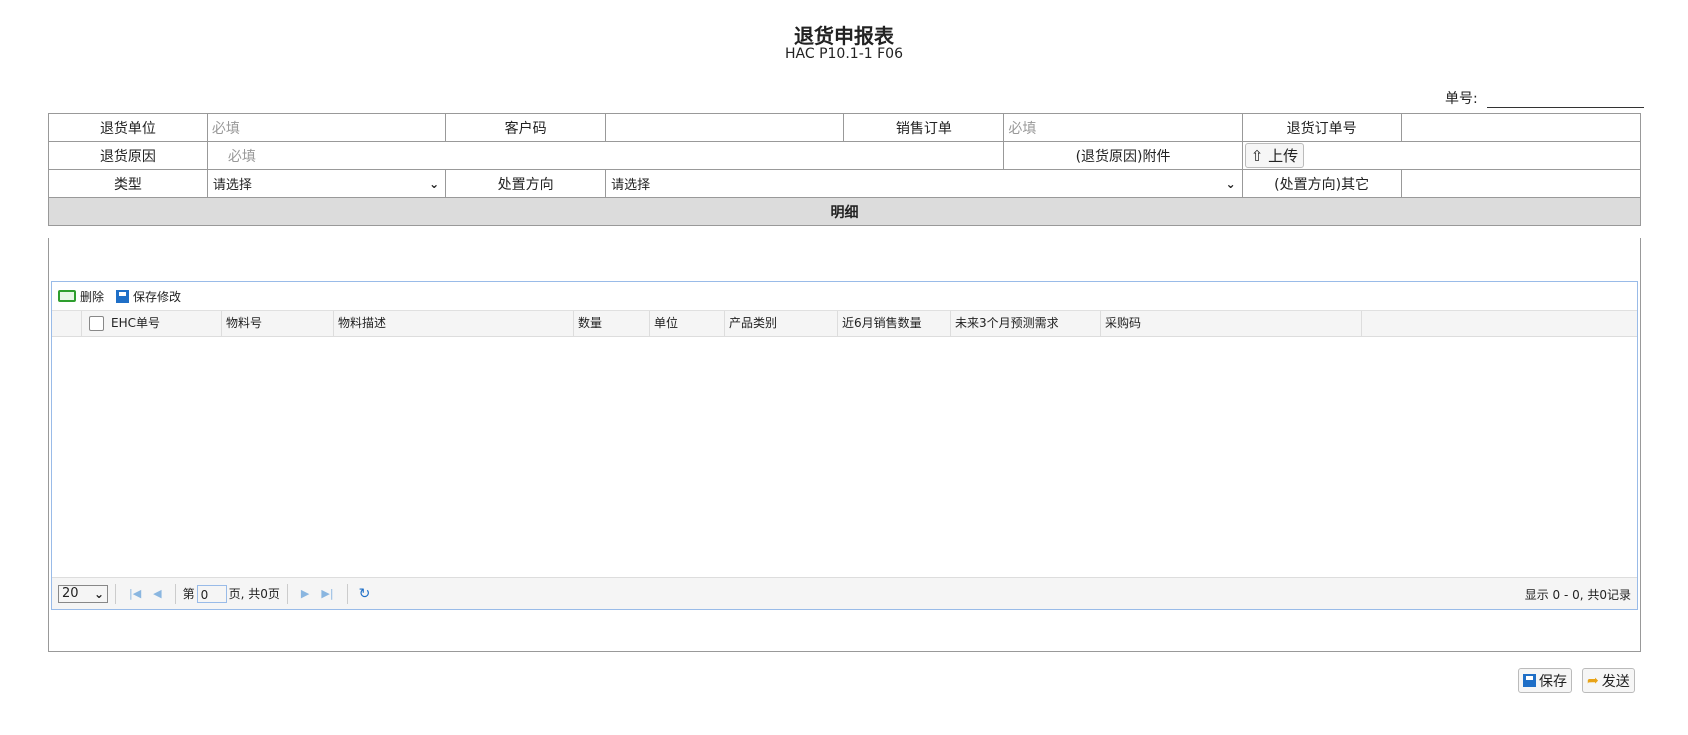  I want to click on type-select-value: 请选择, so click(232, 185).